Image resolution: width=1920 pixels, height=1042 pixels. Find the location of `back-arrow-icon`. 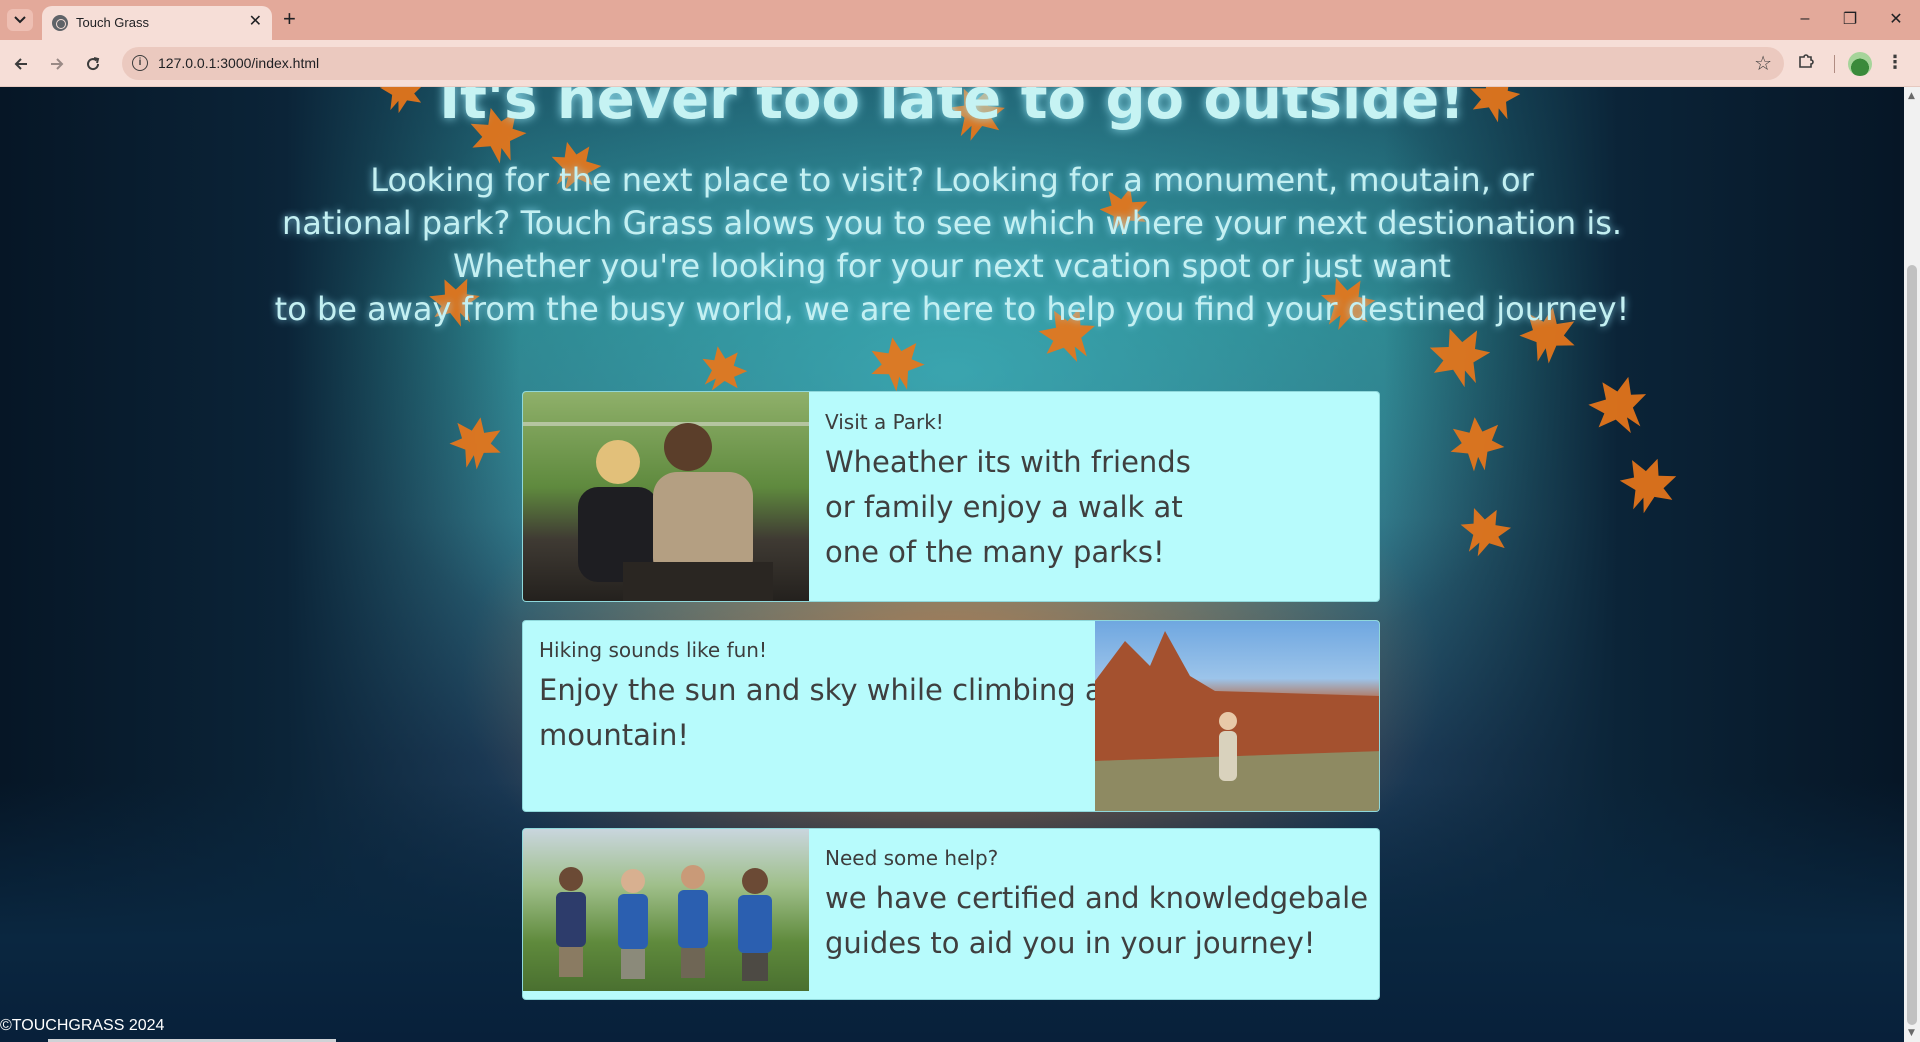

back-arrow-icon is located at coordinates (21, 64).